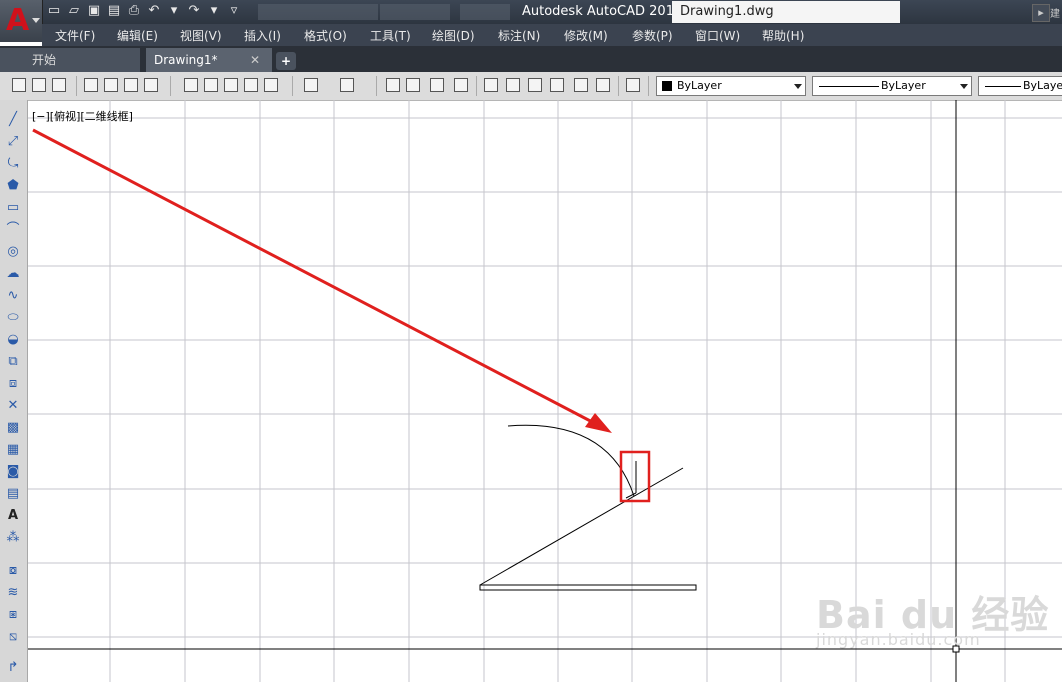 The height and width of the screenshot is (682, 1062). I want to click on tab-drawing1: Drawing1* ✕, so click(209, 60).